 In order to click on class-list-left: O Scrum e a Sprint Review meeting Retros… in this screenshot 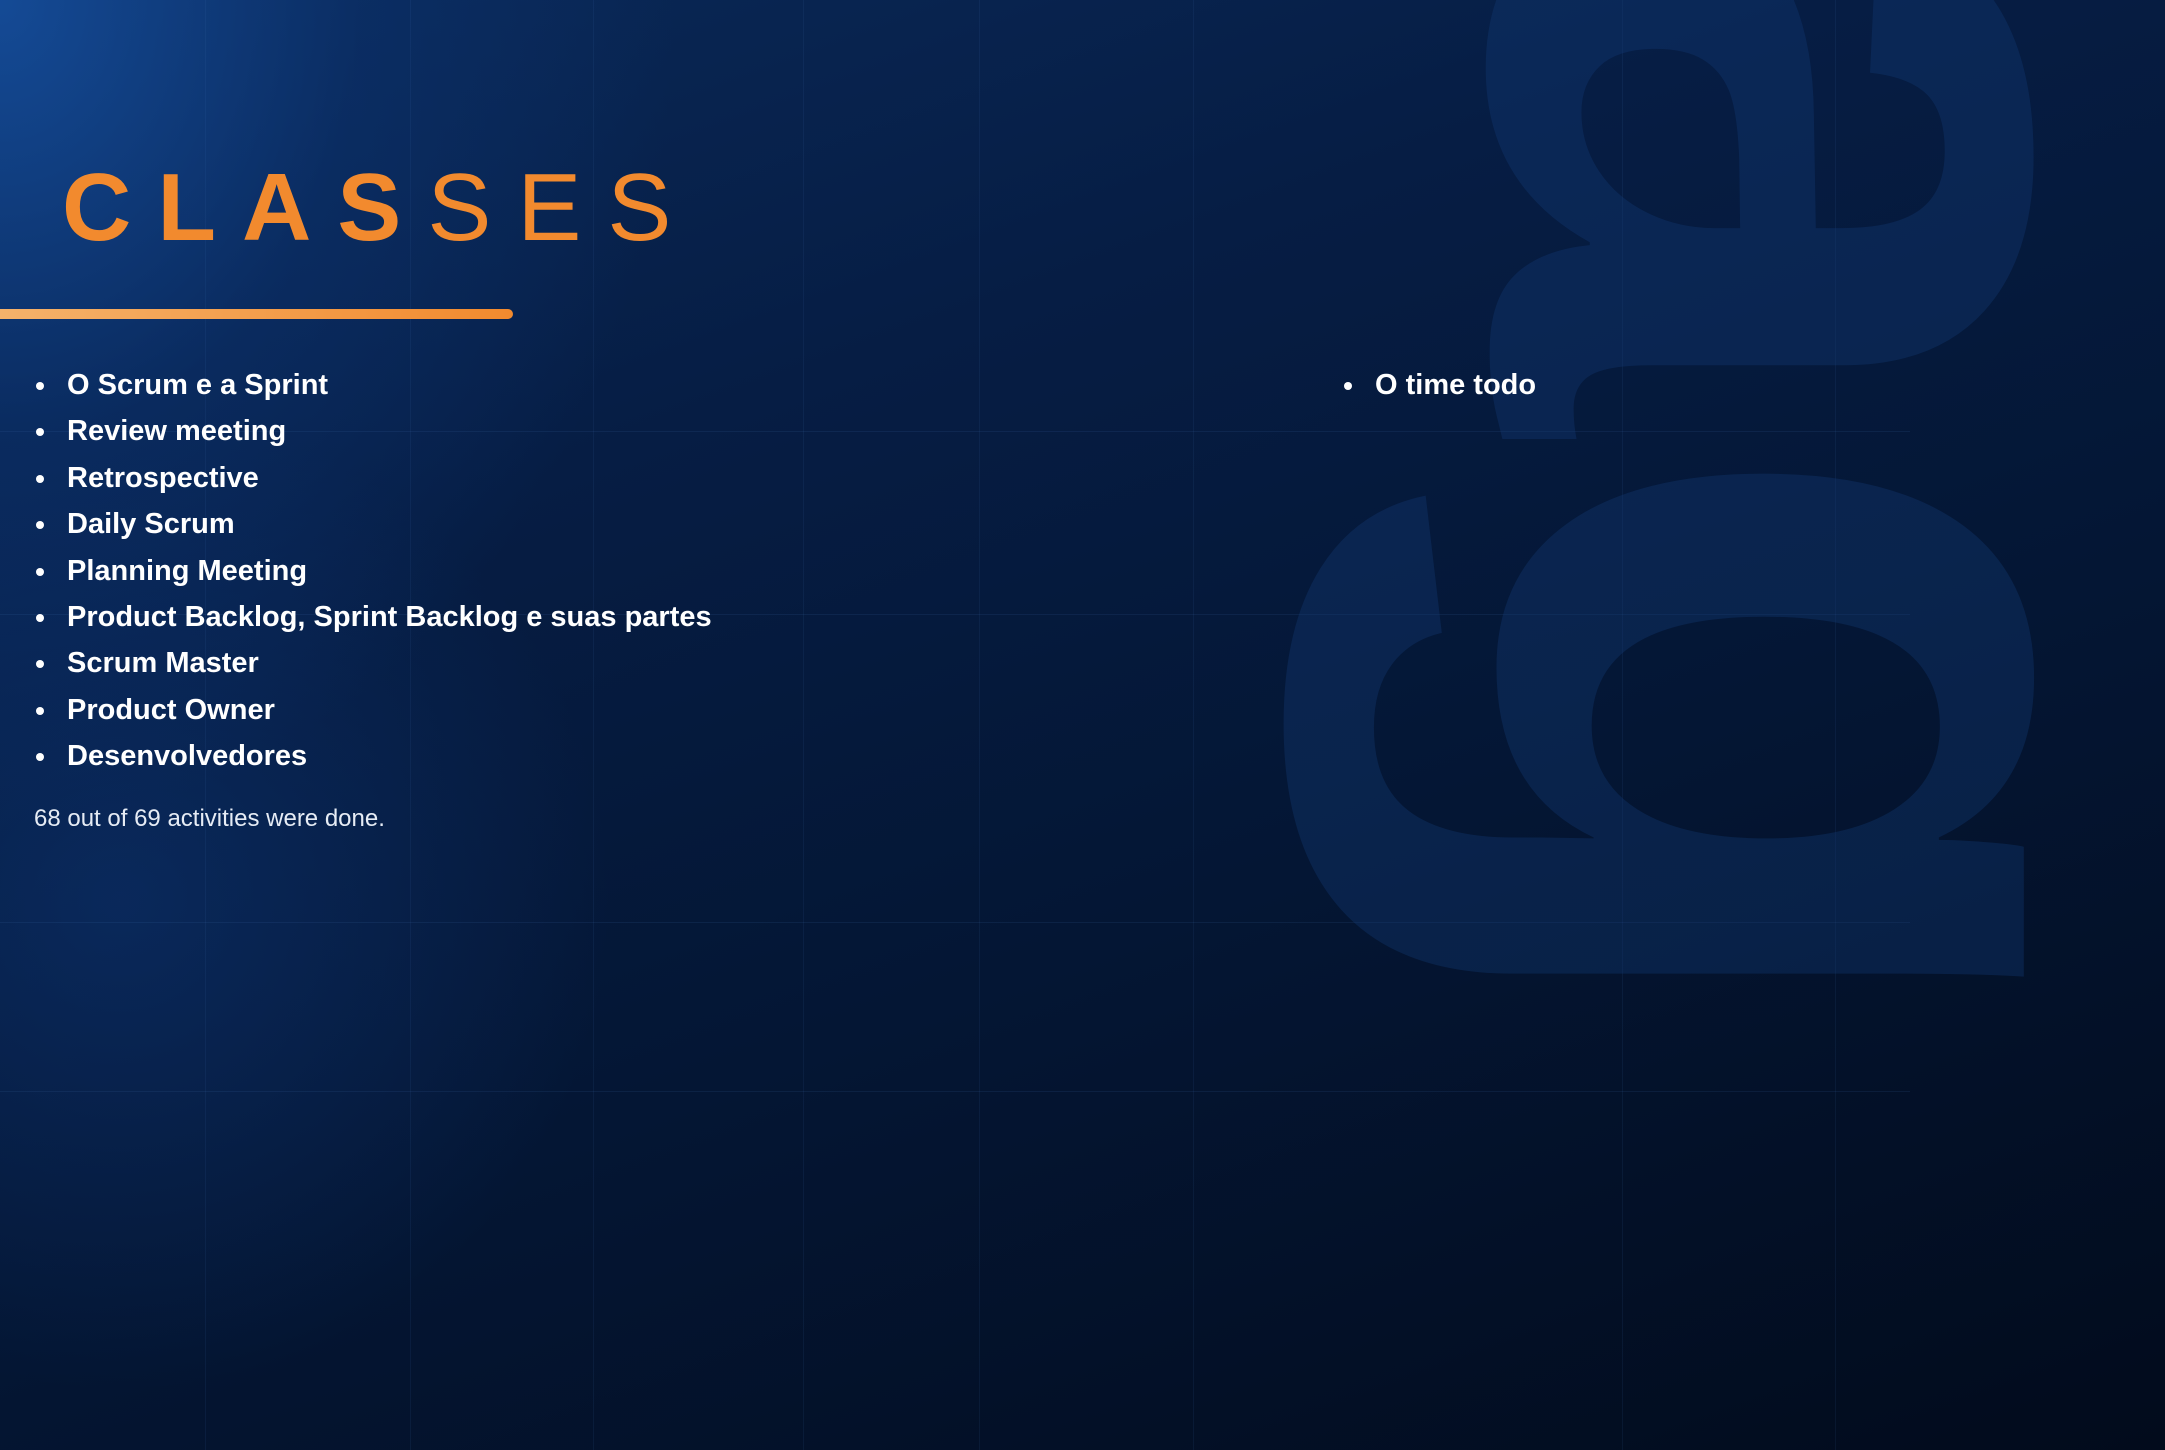, I will do `click(373, 571)`.